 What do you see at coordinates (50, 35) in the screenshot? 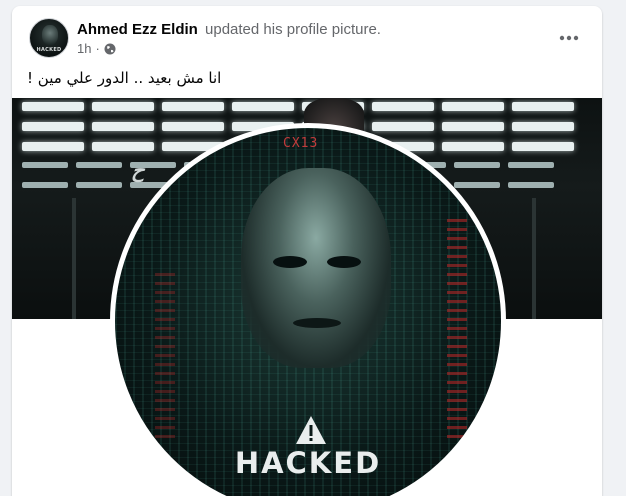
I see `avatar-face` at bounding box center [50, 35].